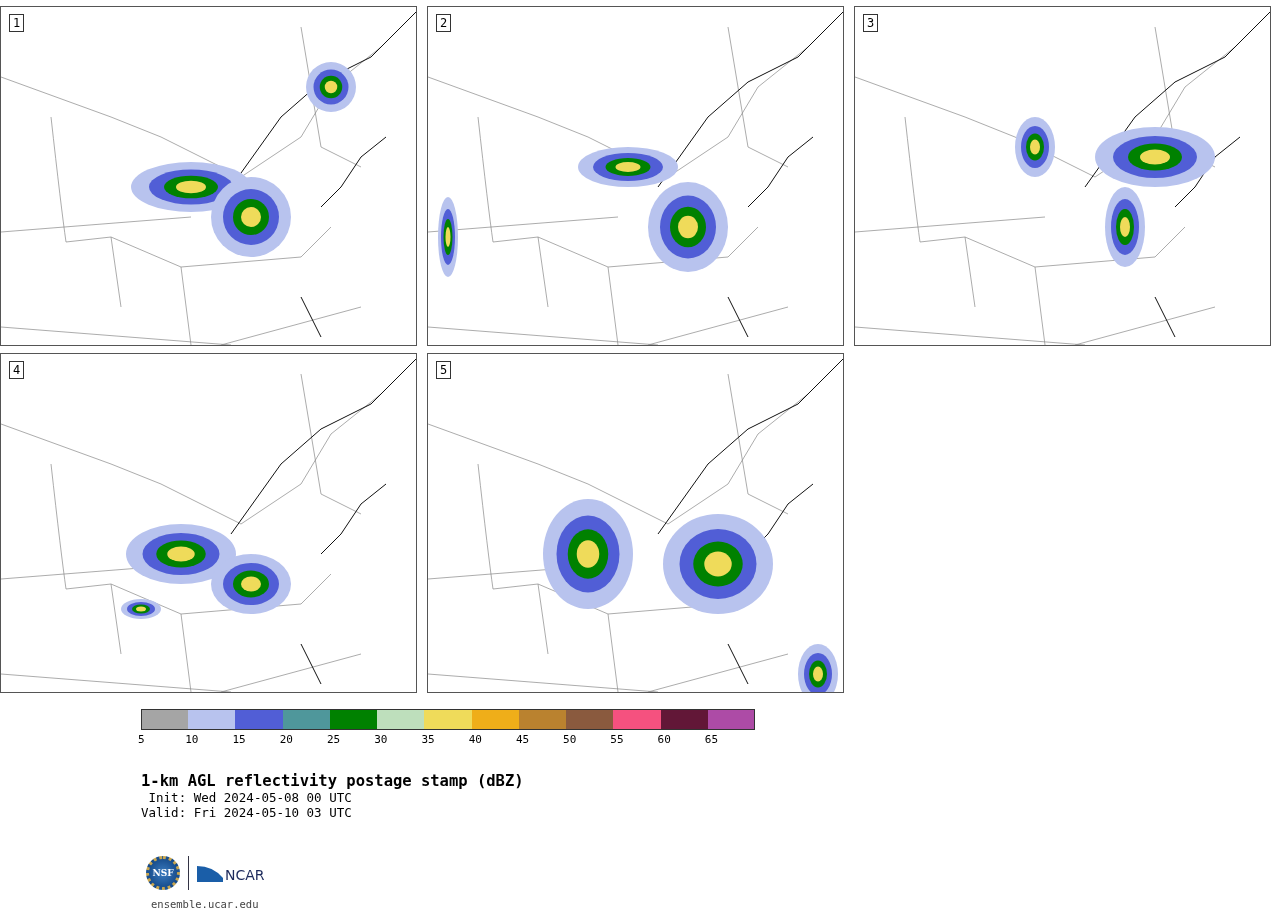 The height and width of the screenshot is (910, 1280). What do you see at coordinates (522, 739) in the screenshot?
I see `tick-label: 45` at bounding box center [522, 739].